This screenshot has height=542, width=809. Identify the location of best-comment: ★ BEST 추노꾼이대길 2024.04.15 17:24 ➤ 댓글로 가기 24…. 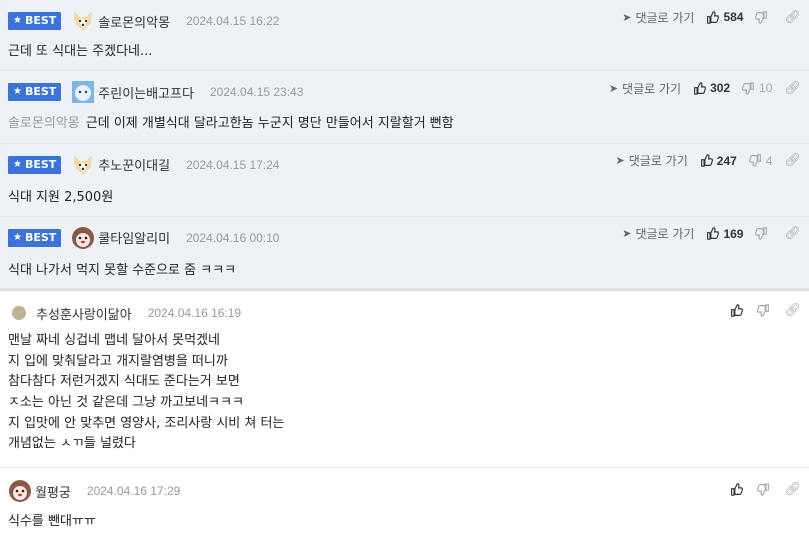
(404, 180).